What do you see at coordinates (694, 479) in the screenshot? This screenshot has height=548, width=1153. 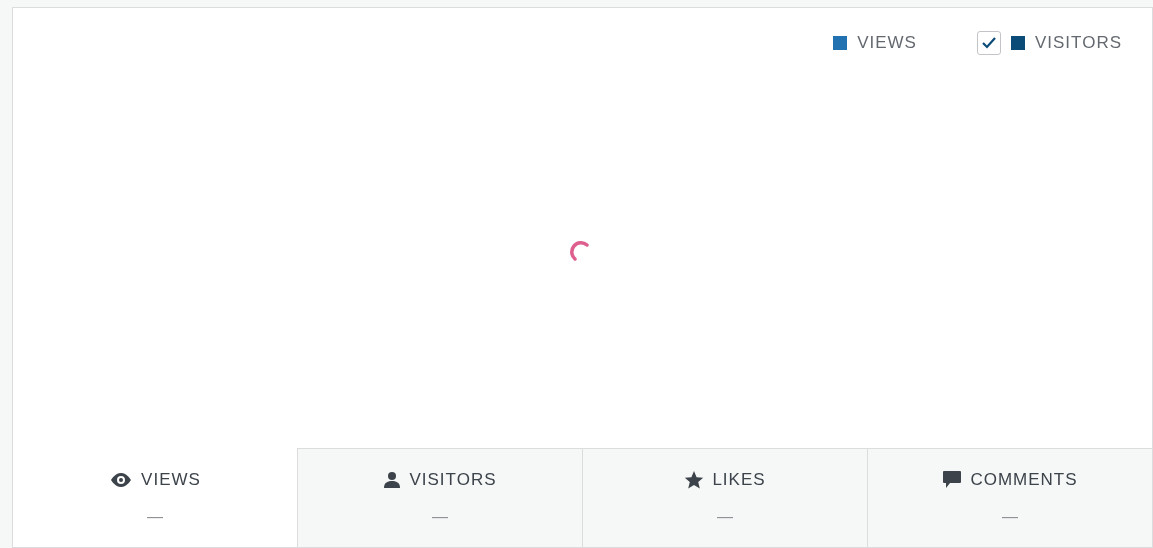 I see `star-icon` at bounding box center [694, 479].